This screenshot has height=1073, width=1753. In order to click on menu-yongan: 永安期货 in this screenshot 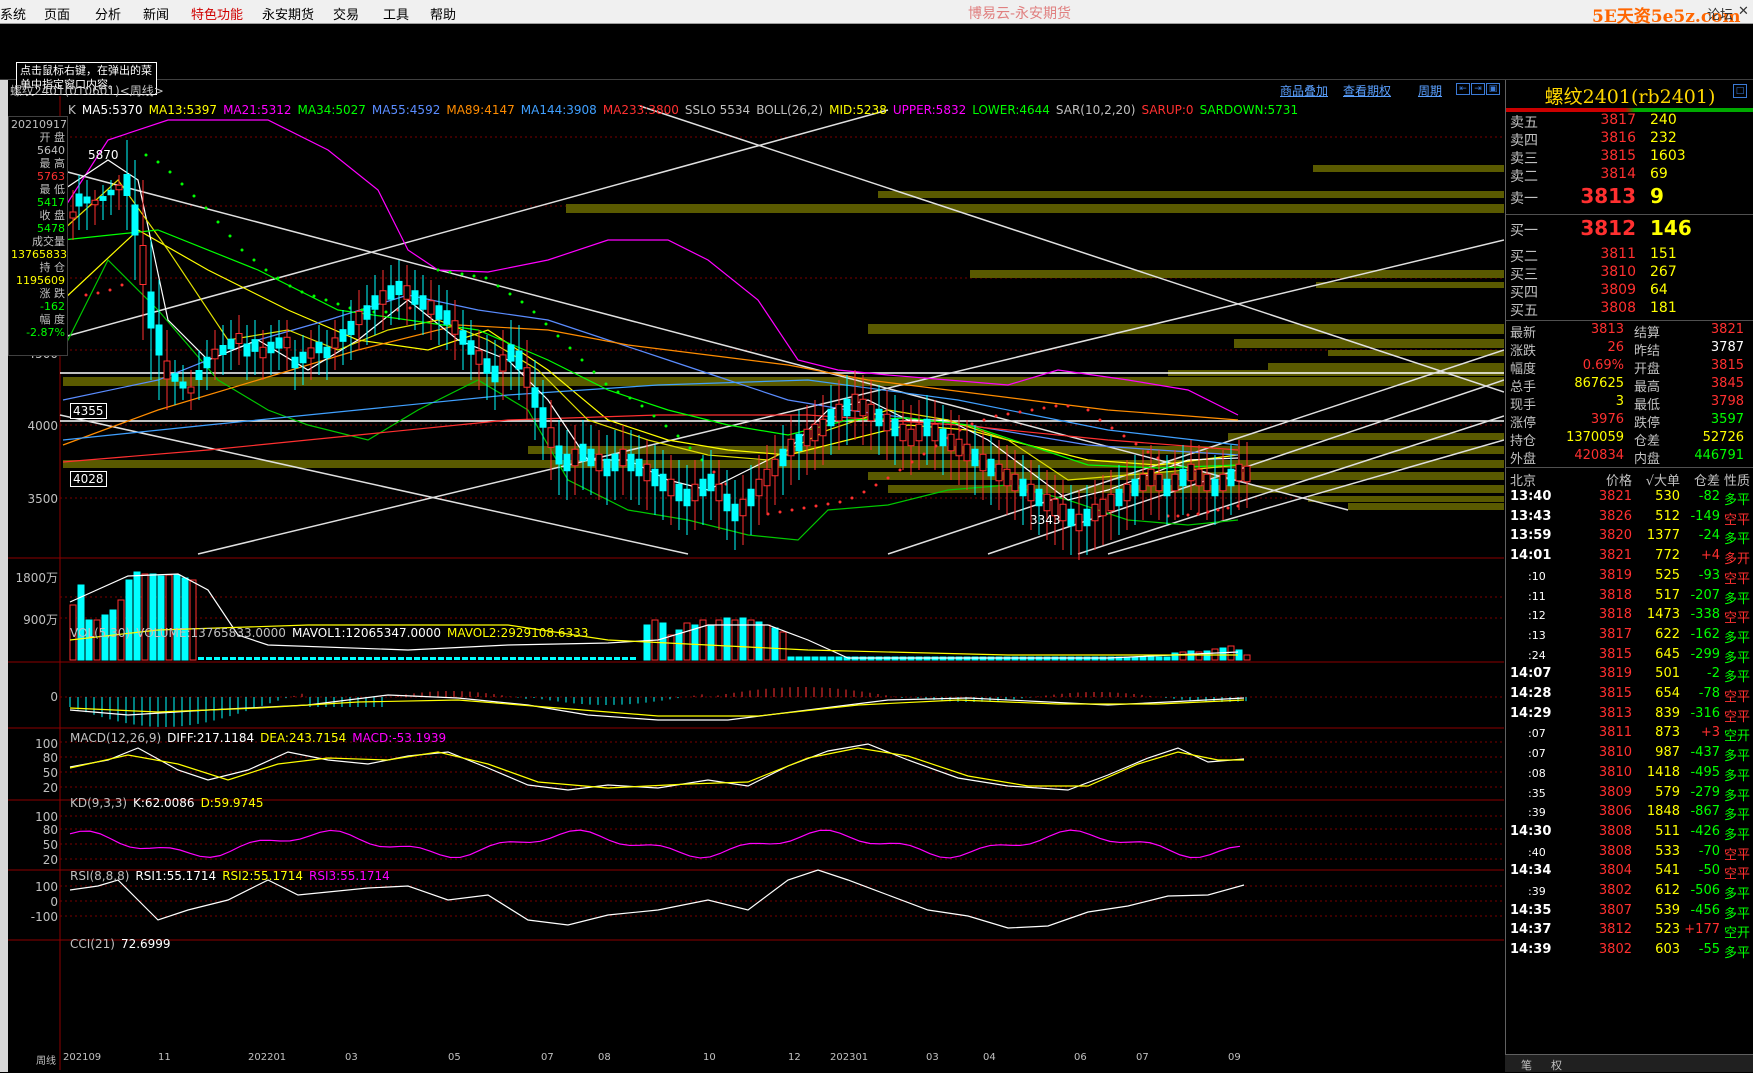, I will do `click(288, 13)`.